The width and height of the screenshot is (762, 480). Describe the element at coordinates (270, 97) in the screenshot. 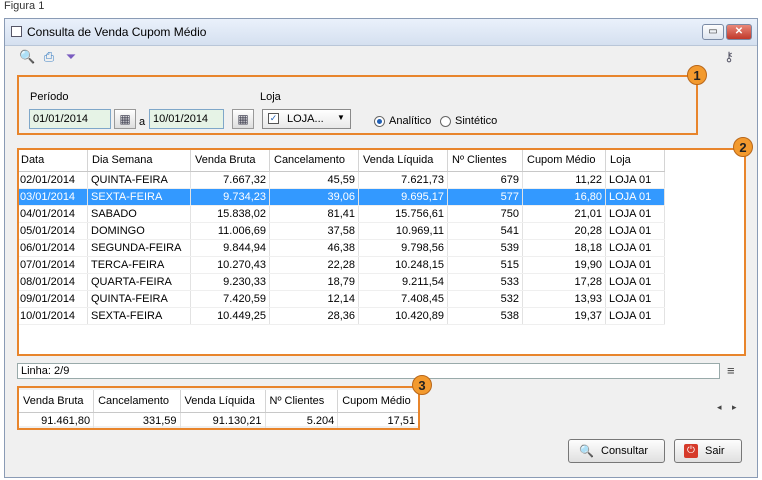

I see `loja-label: Loja` at that location.